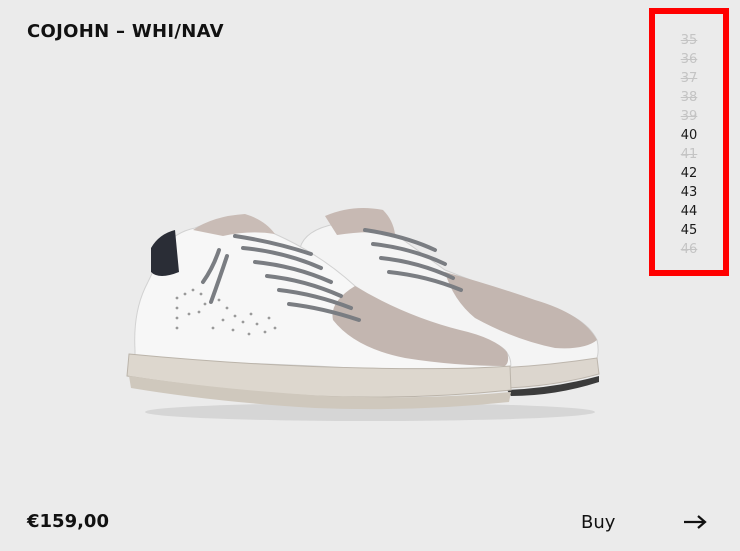  I want to click on arrow-right-icon, so click(695, 522).